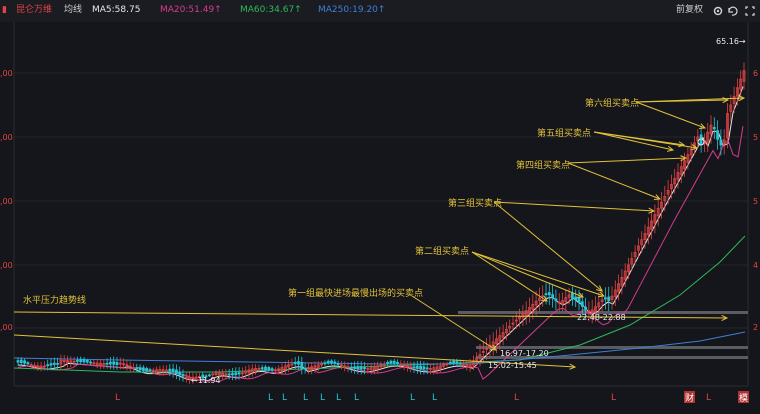  What do you see at coordinates (755, 265) in the screenshot?
I see `right-axis-label: 4` at bounding box center [755, 265].